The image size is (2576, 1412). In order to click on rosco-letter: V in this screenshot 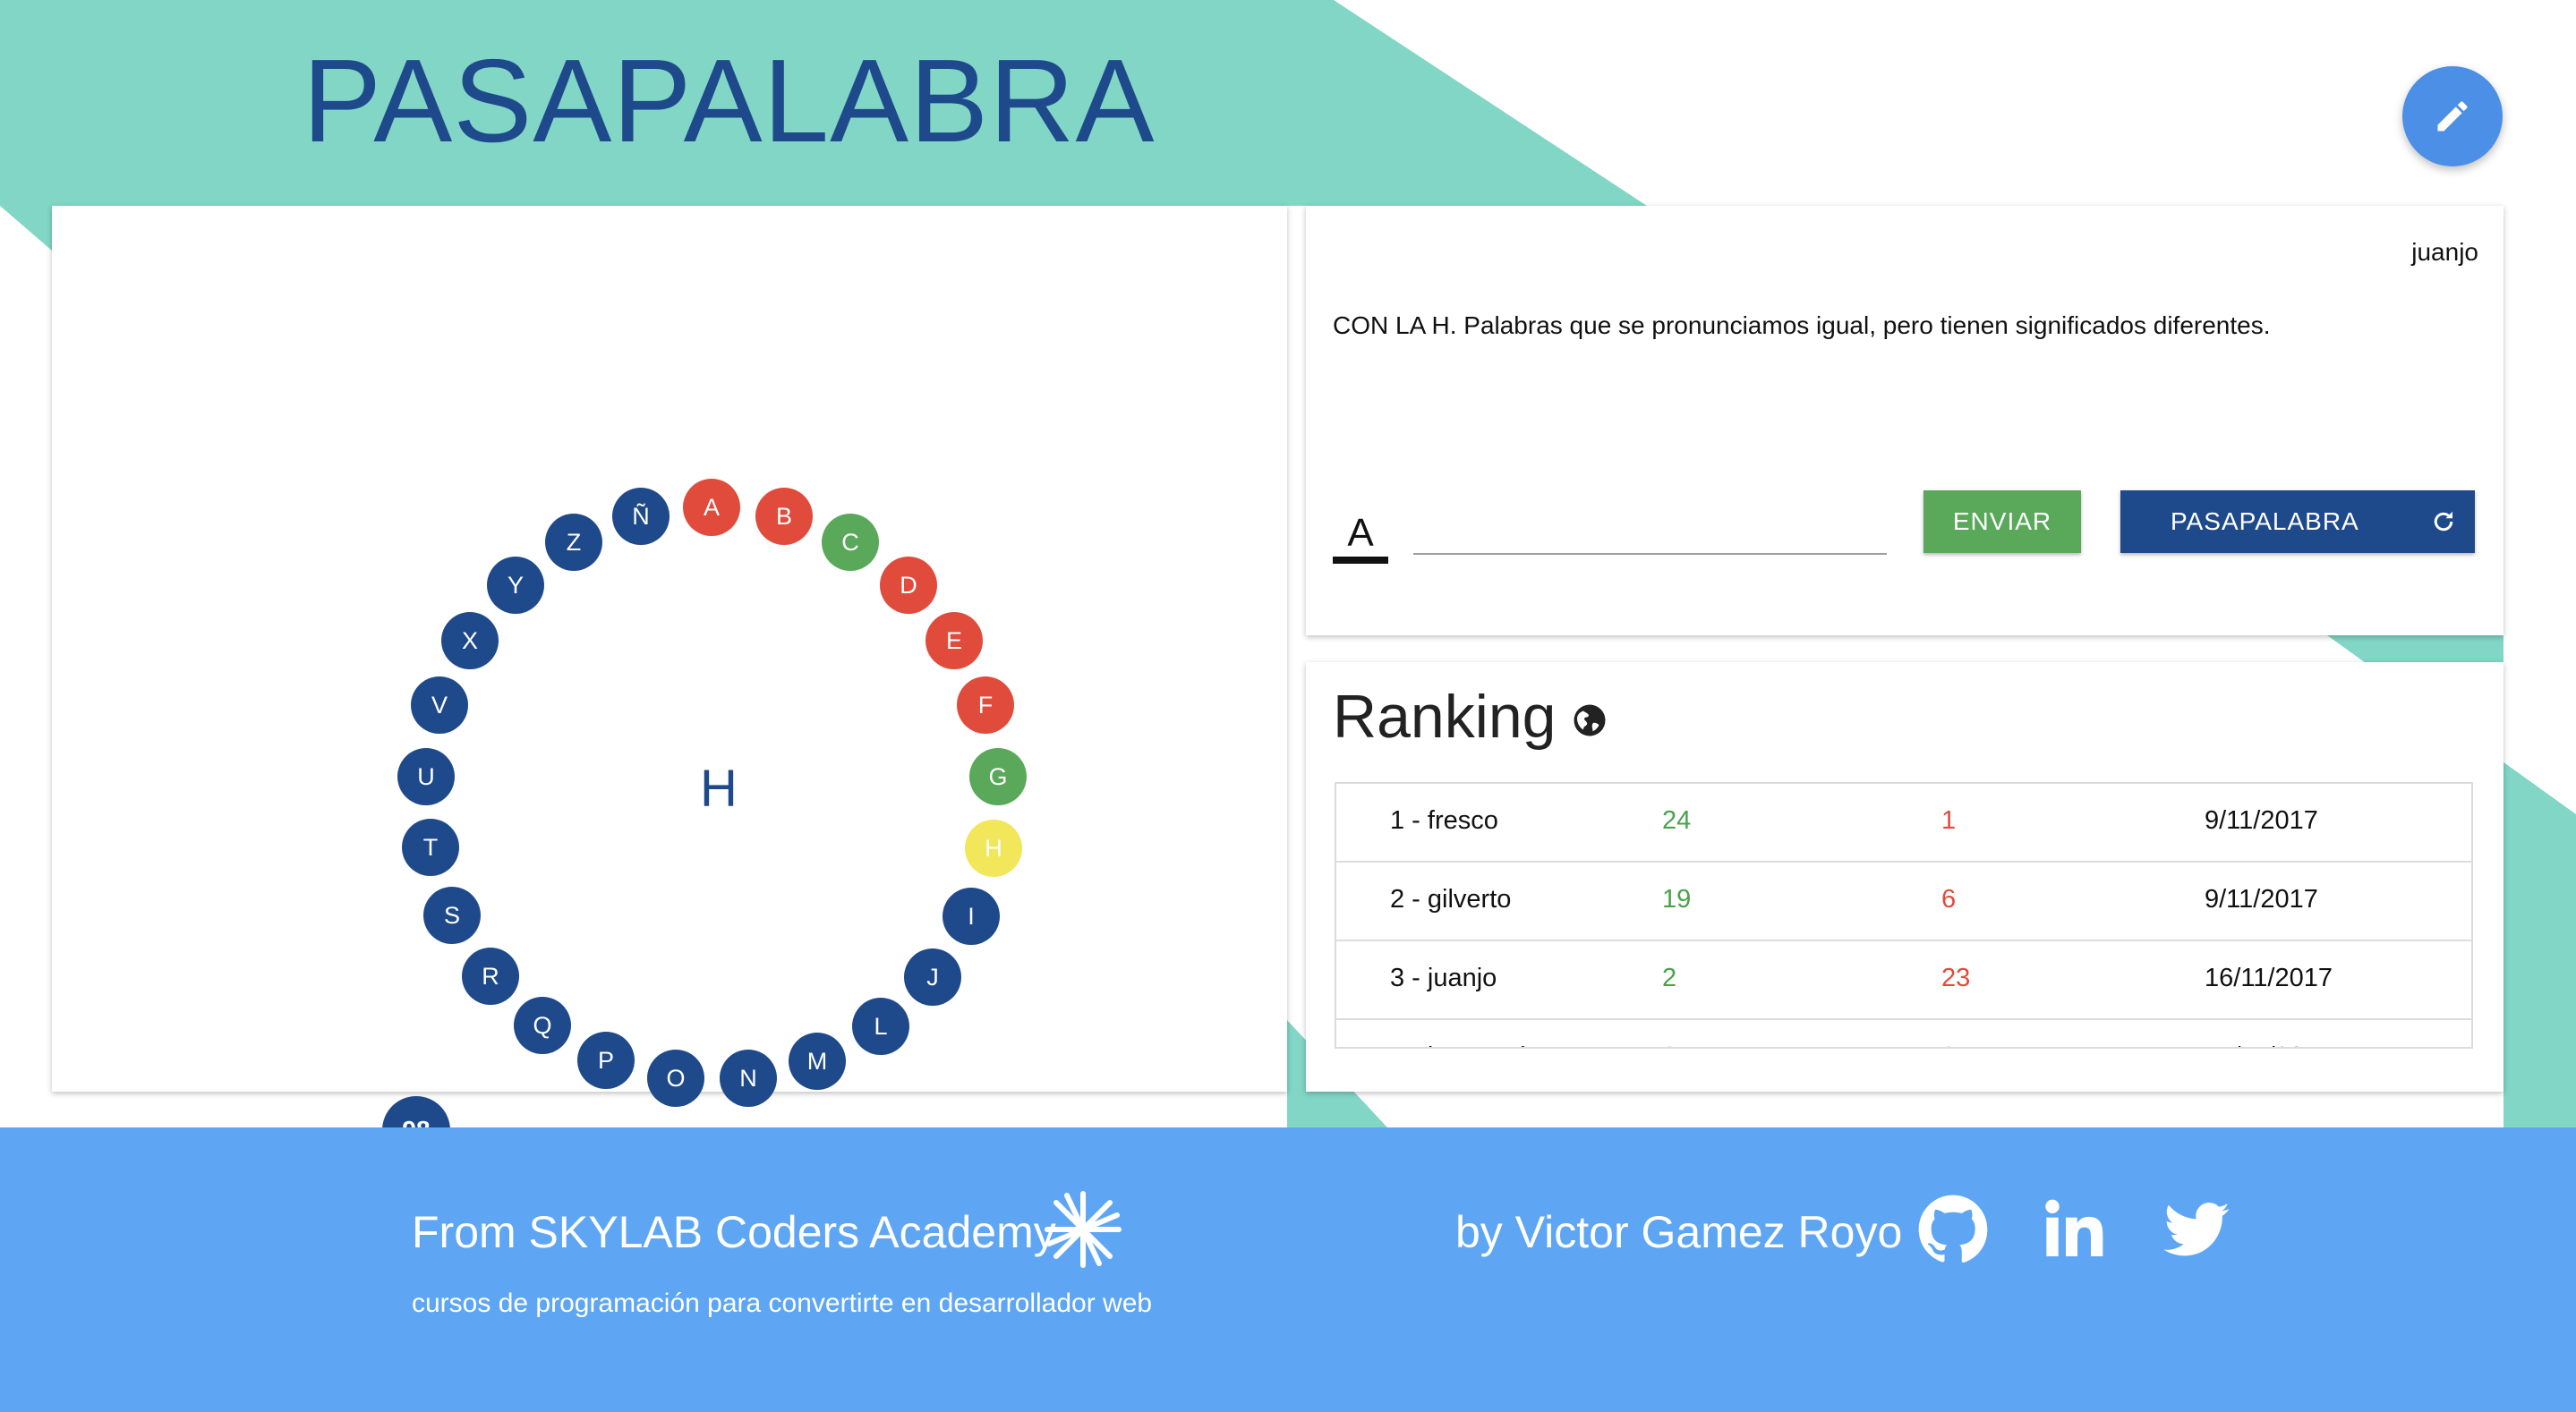, I will do `click(439, 705)`.